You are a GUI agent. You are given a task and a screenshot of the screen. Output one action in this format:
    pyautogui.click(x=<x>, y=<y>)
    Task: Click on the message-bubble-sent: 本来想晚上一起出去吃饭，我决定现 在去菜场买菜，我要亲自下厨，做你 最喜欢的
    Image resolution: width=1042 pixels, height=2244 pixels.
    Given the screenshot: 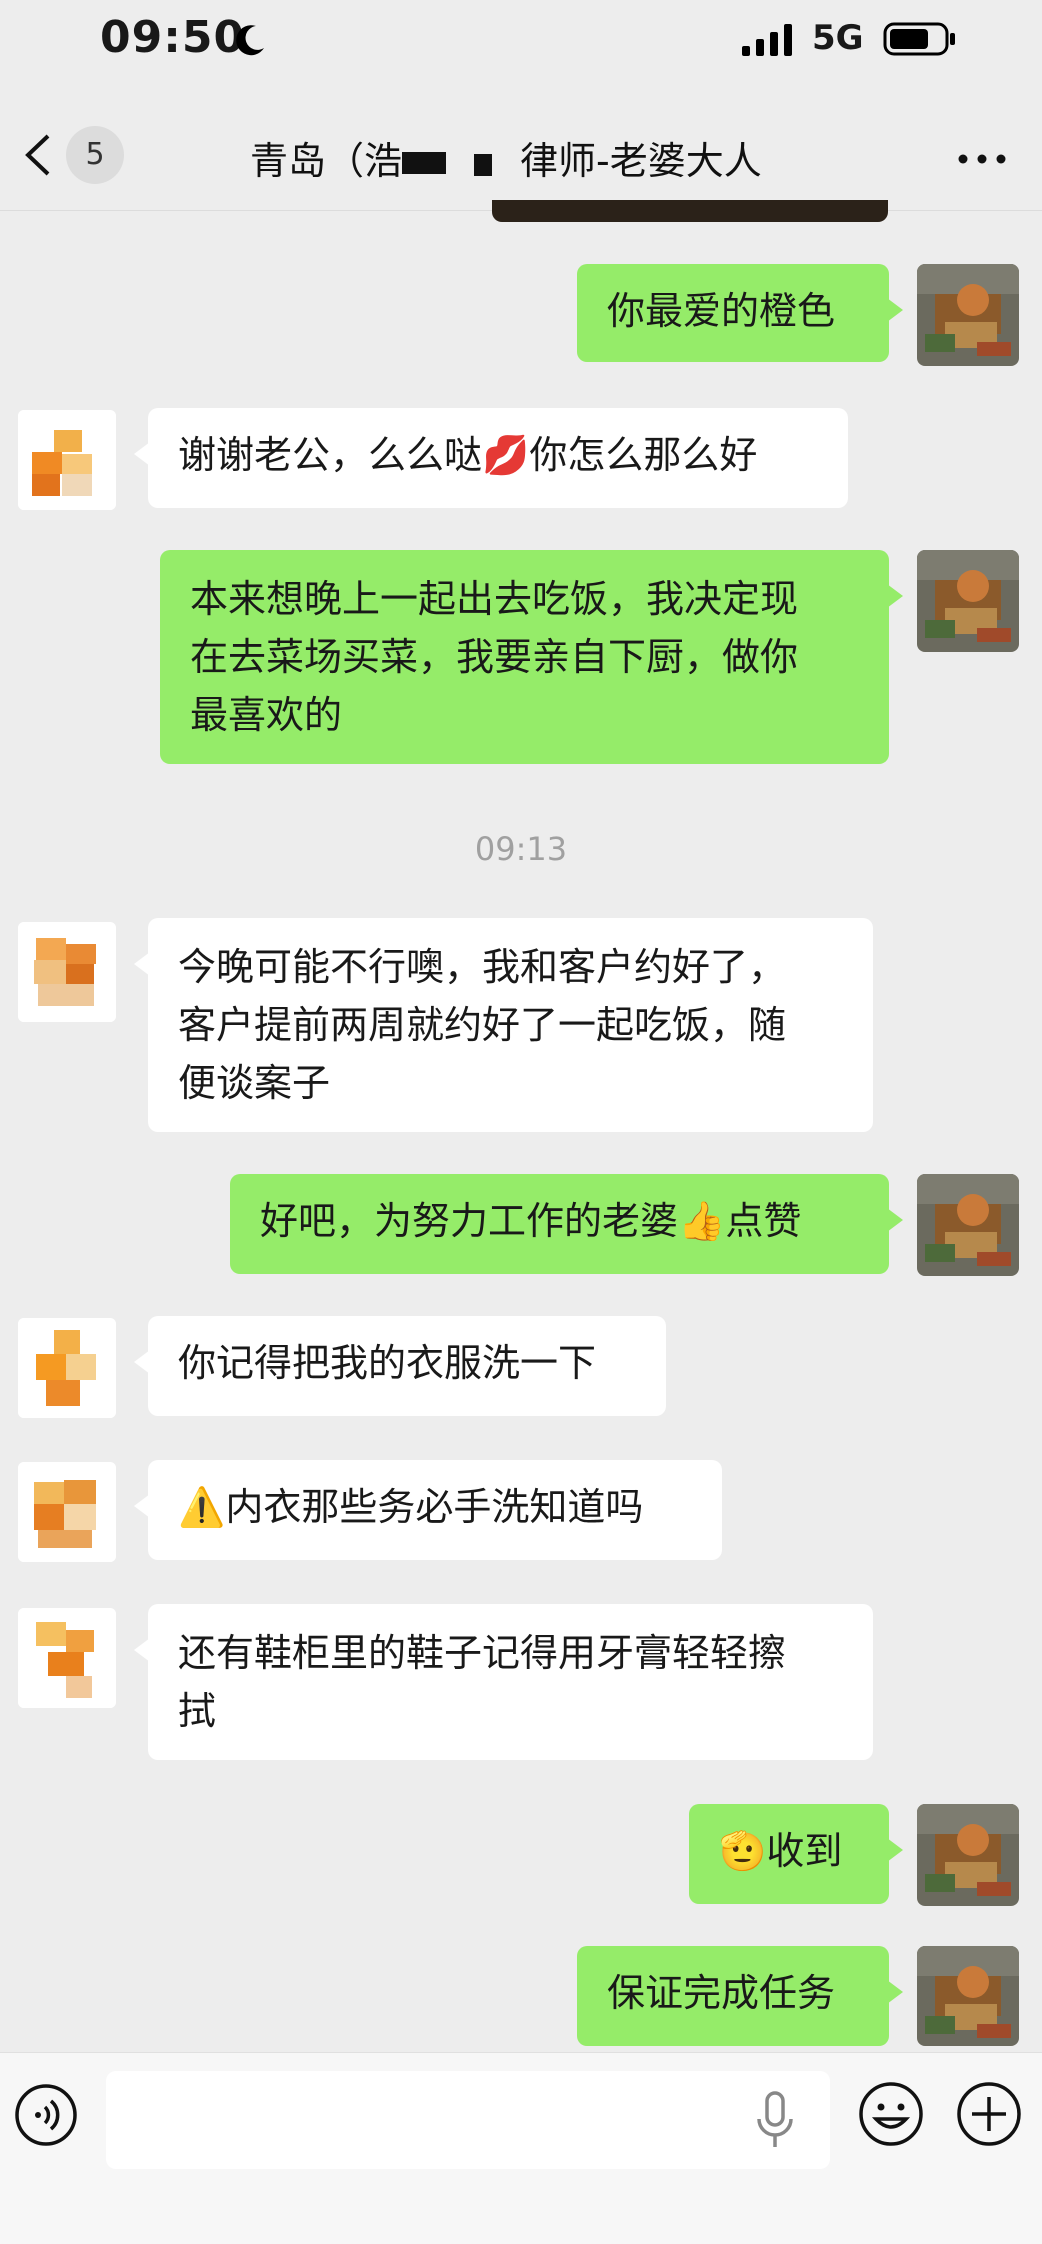 What is the action you would take?
    pyautogui.click(x=531, y=657)
    